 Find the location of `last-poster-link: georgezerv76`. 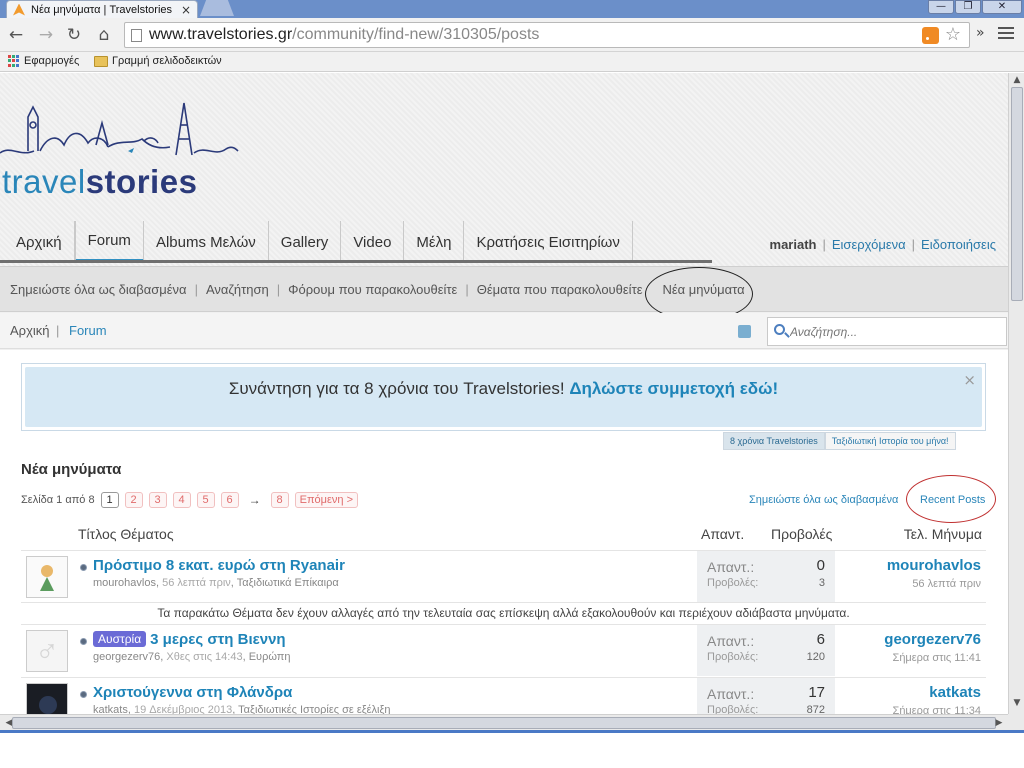

last-poster-link: georgezerv76 is located at coordinates (932, 639).